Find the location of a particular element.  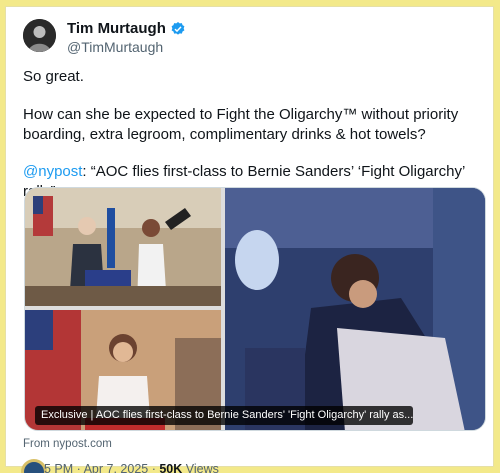

views-count: 50K is located at coordinates (171, 467).